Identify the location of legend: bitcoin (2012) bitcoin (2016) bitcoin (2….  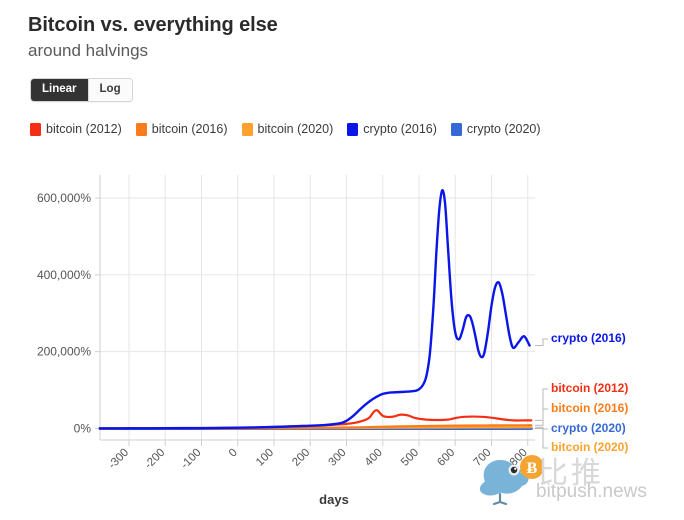
(285, 129).